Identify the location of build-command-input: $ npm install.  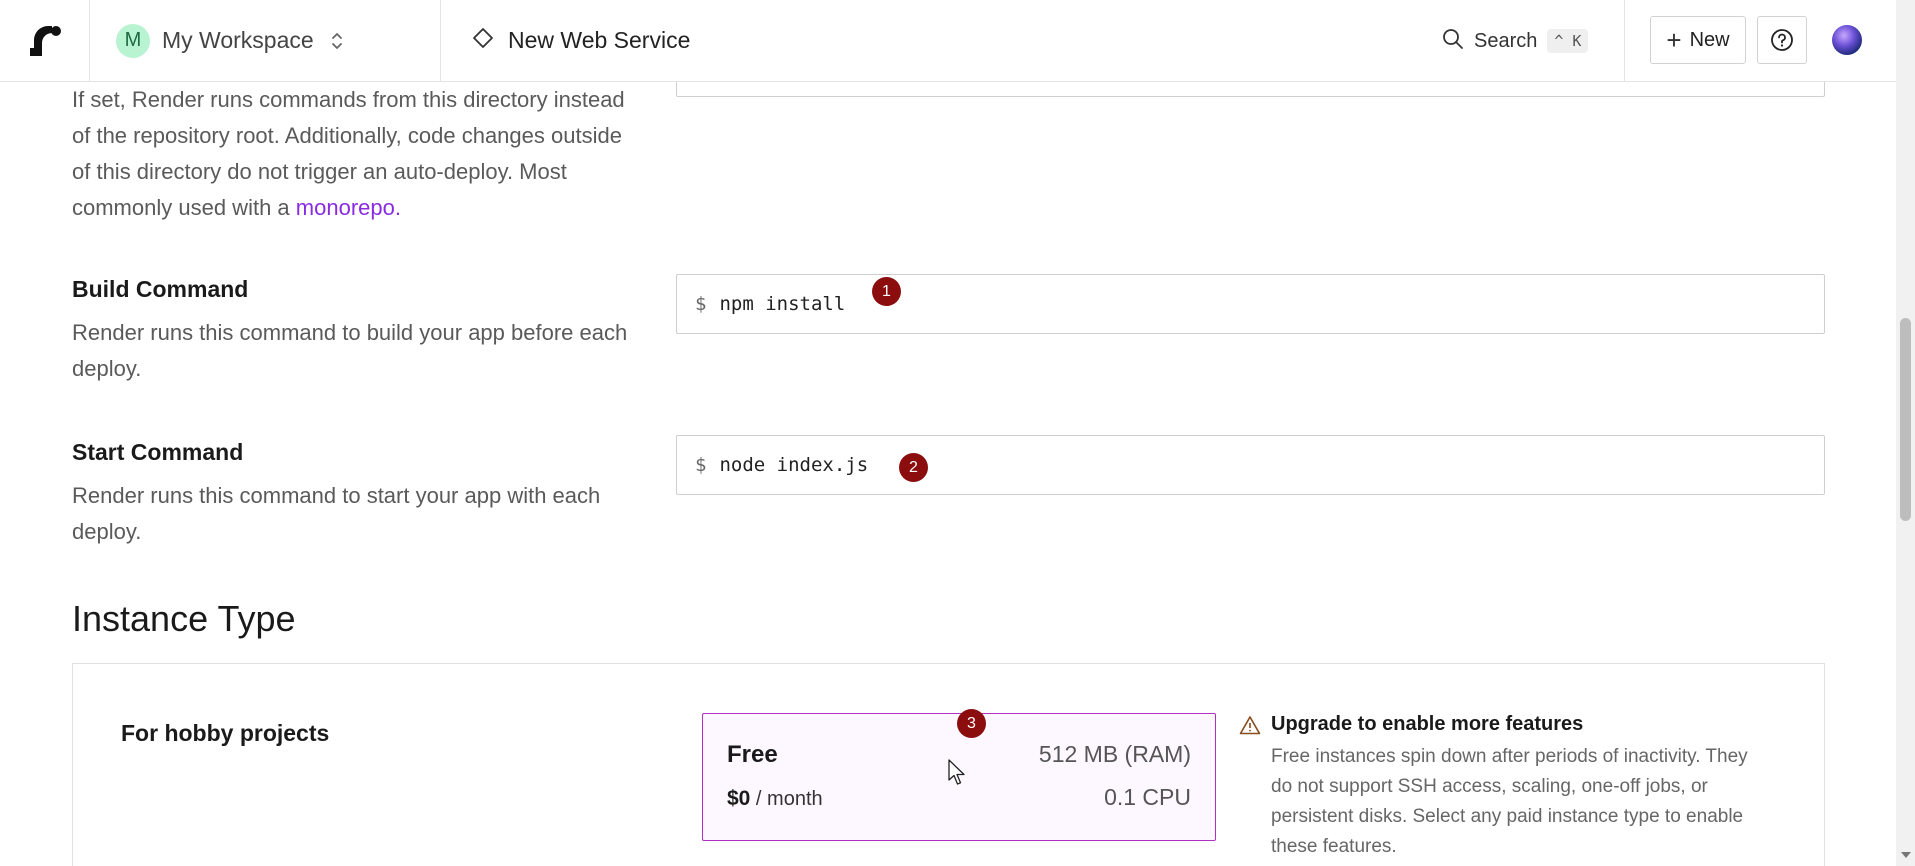
(1250, 304).